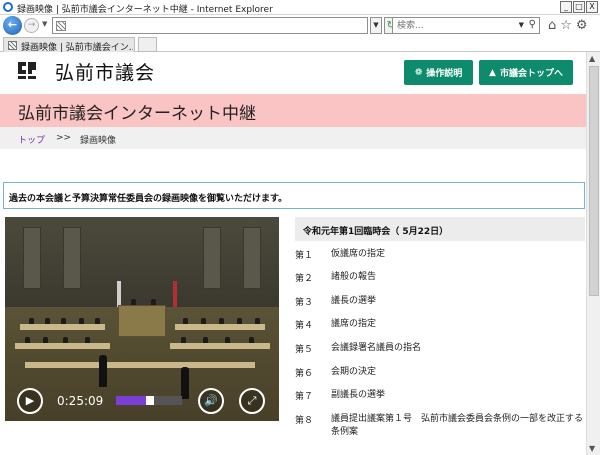 Image resolution: width=600 pixels, height=455 pixels. I want to click on navigation-bar: ← → ▼ ▼ ↻ ▼ ⚲ ⌂ ☆ ⚙, so click(300, 25).